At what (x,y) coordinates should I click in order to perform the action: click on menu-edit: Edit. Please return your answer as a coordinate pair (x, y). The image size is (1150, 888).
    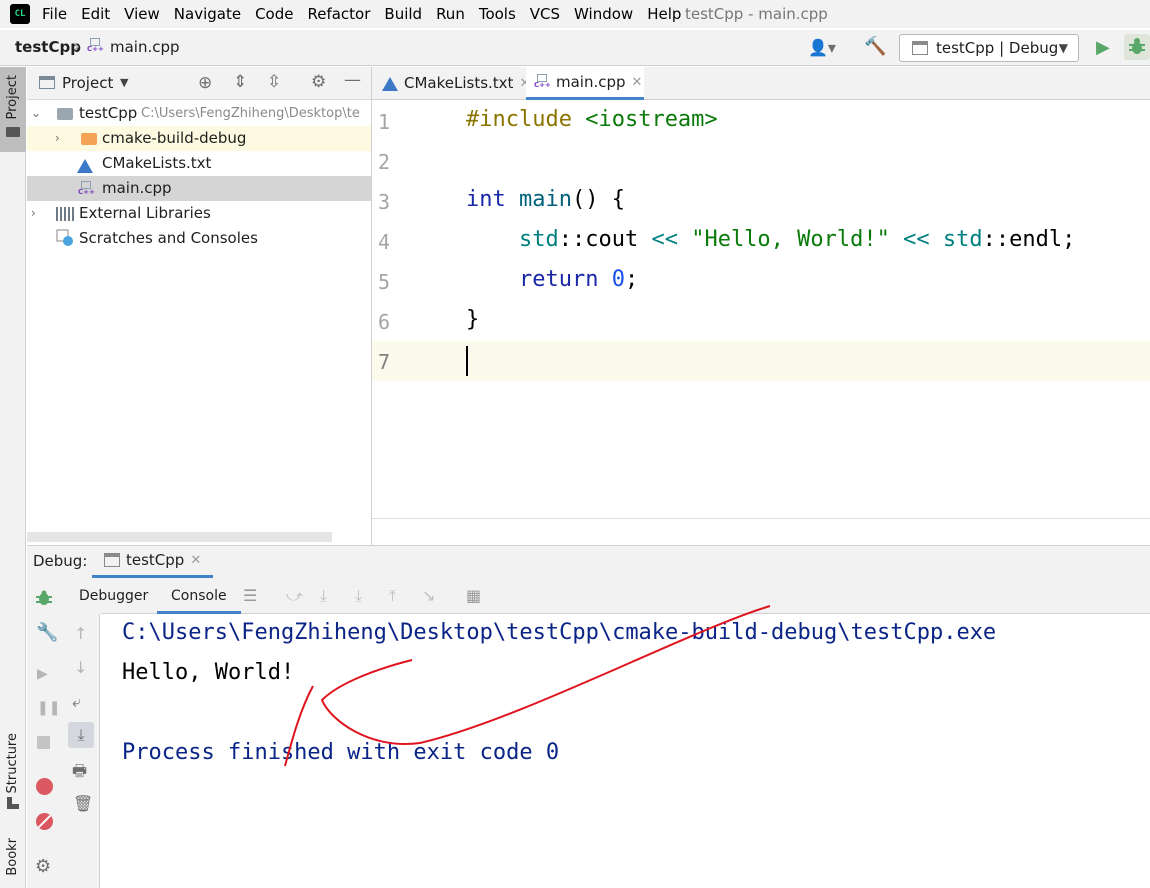
    Looking at the image, I should click on (98, 14).